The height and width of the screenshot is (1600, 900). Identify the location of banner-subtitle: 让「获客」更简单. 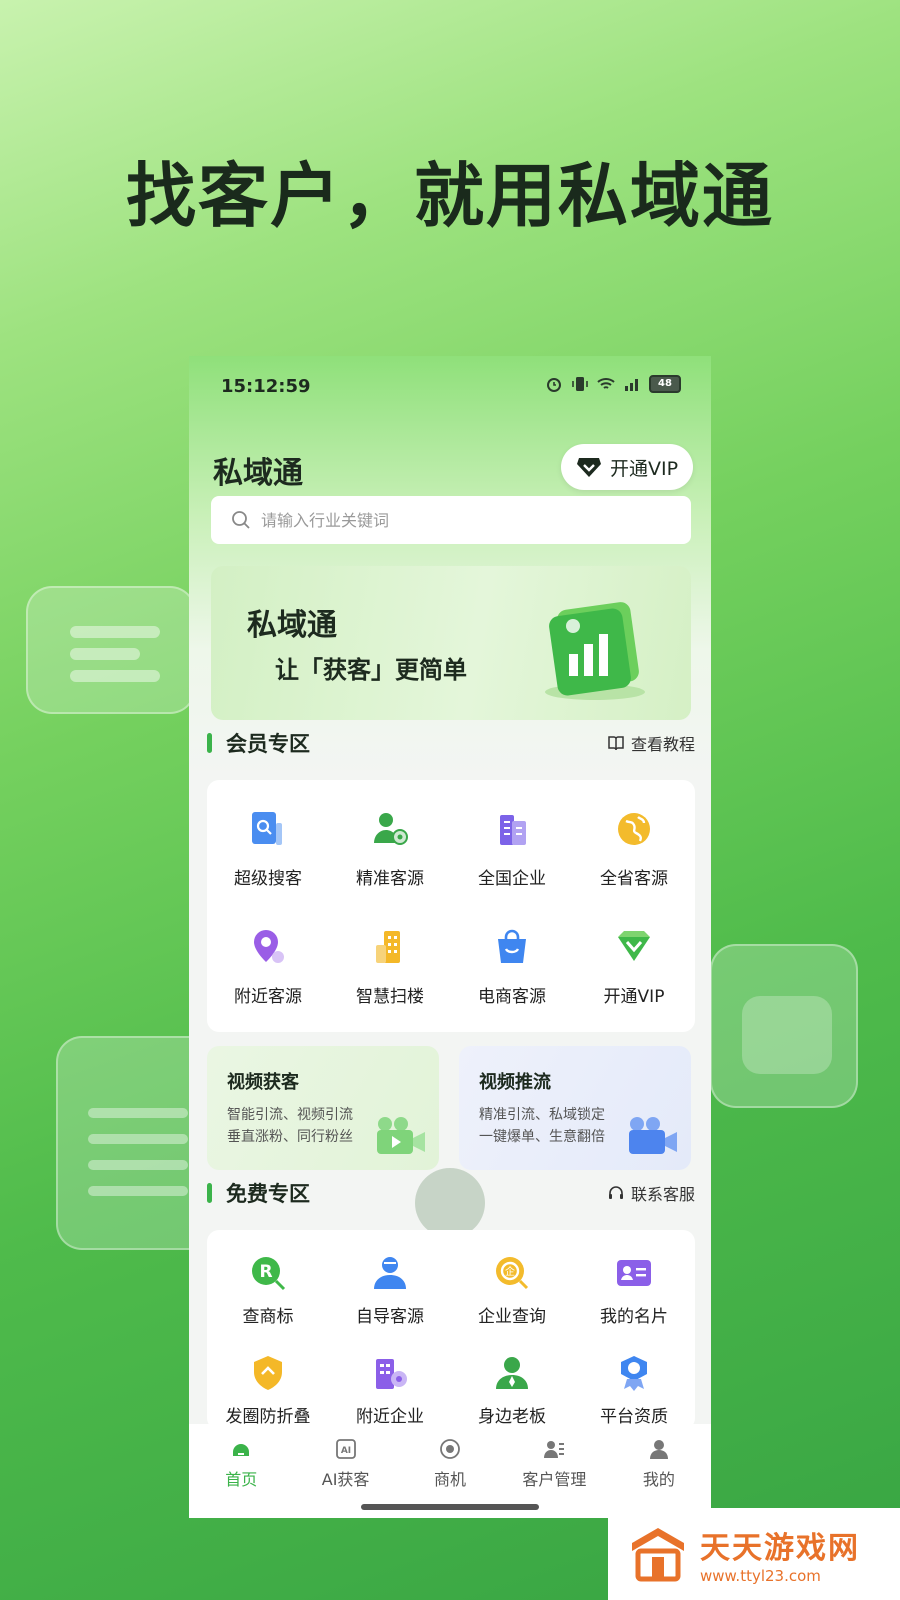
(371, 670).